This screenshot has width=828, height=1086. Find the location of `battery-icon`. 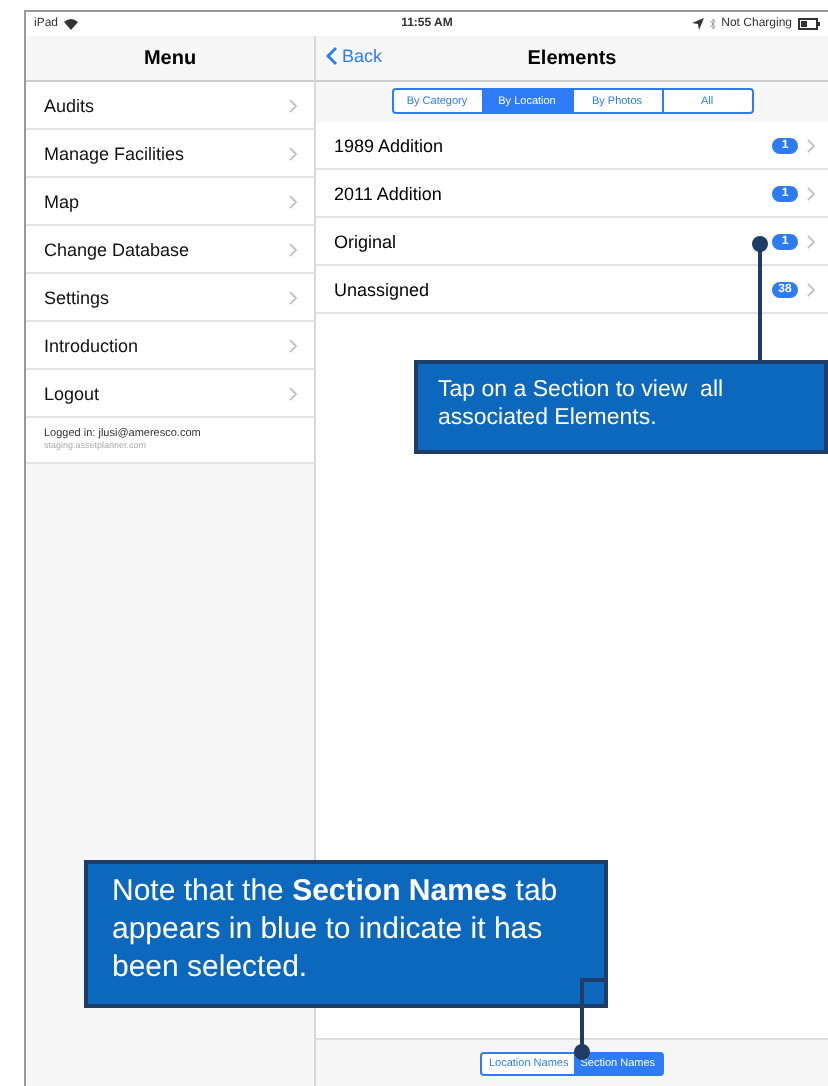

battery-icon is located at coordinates (809, 24).